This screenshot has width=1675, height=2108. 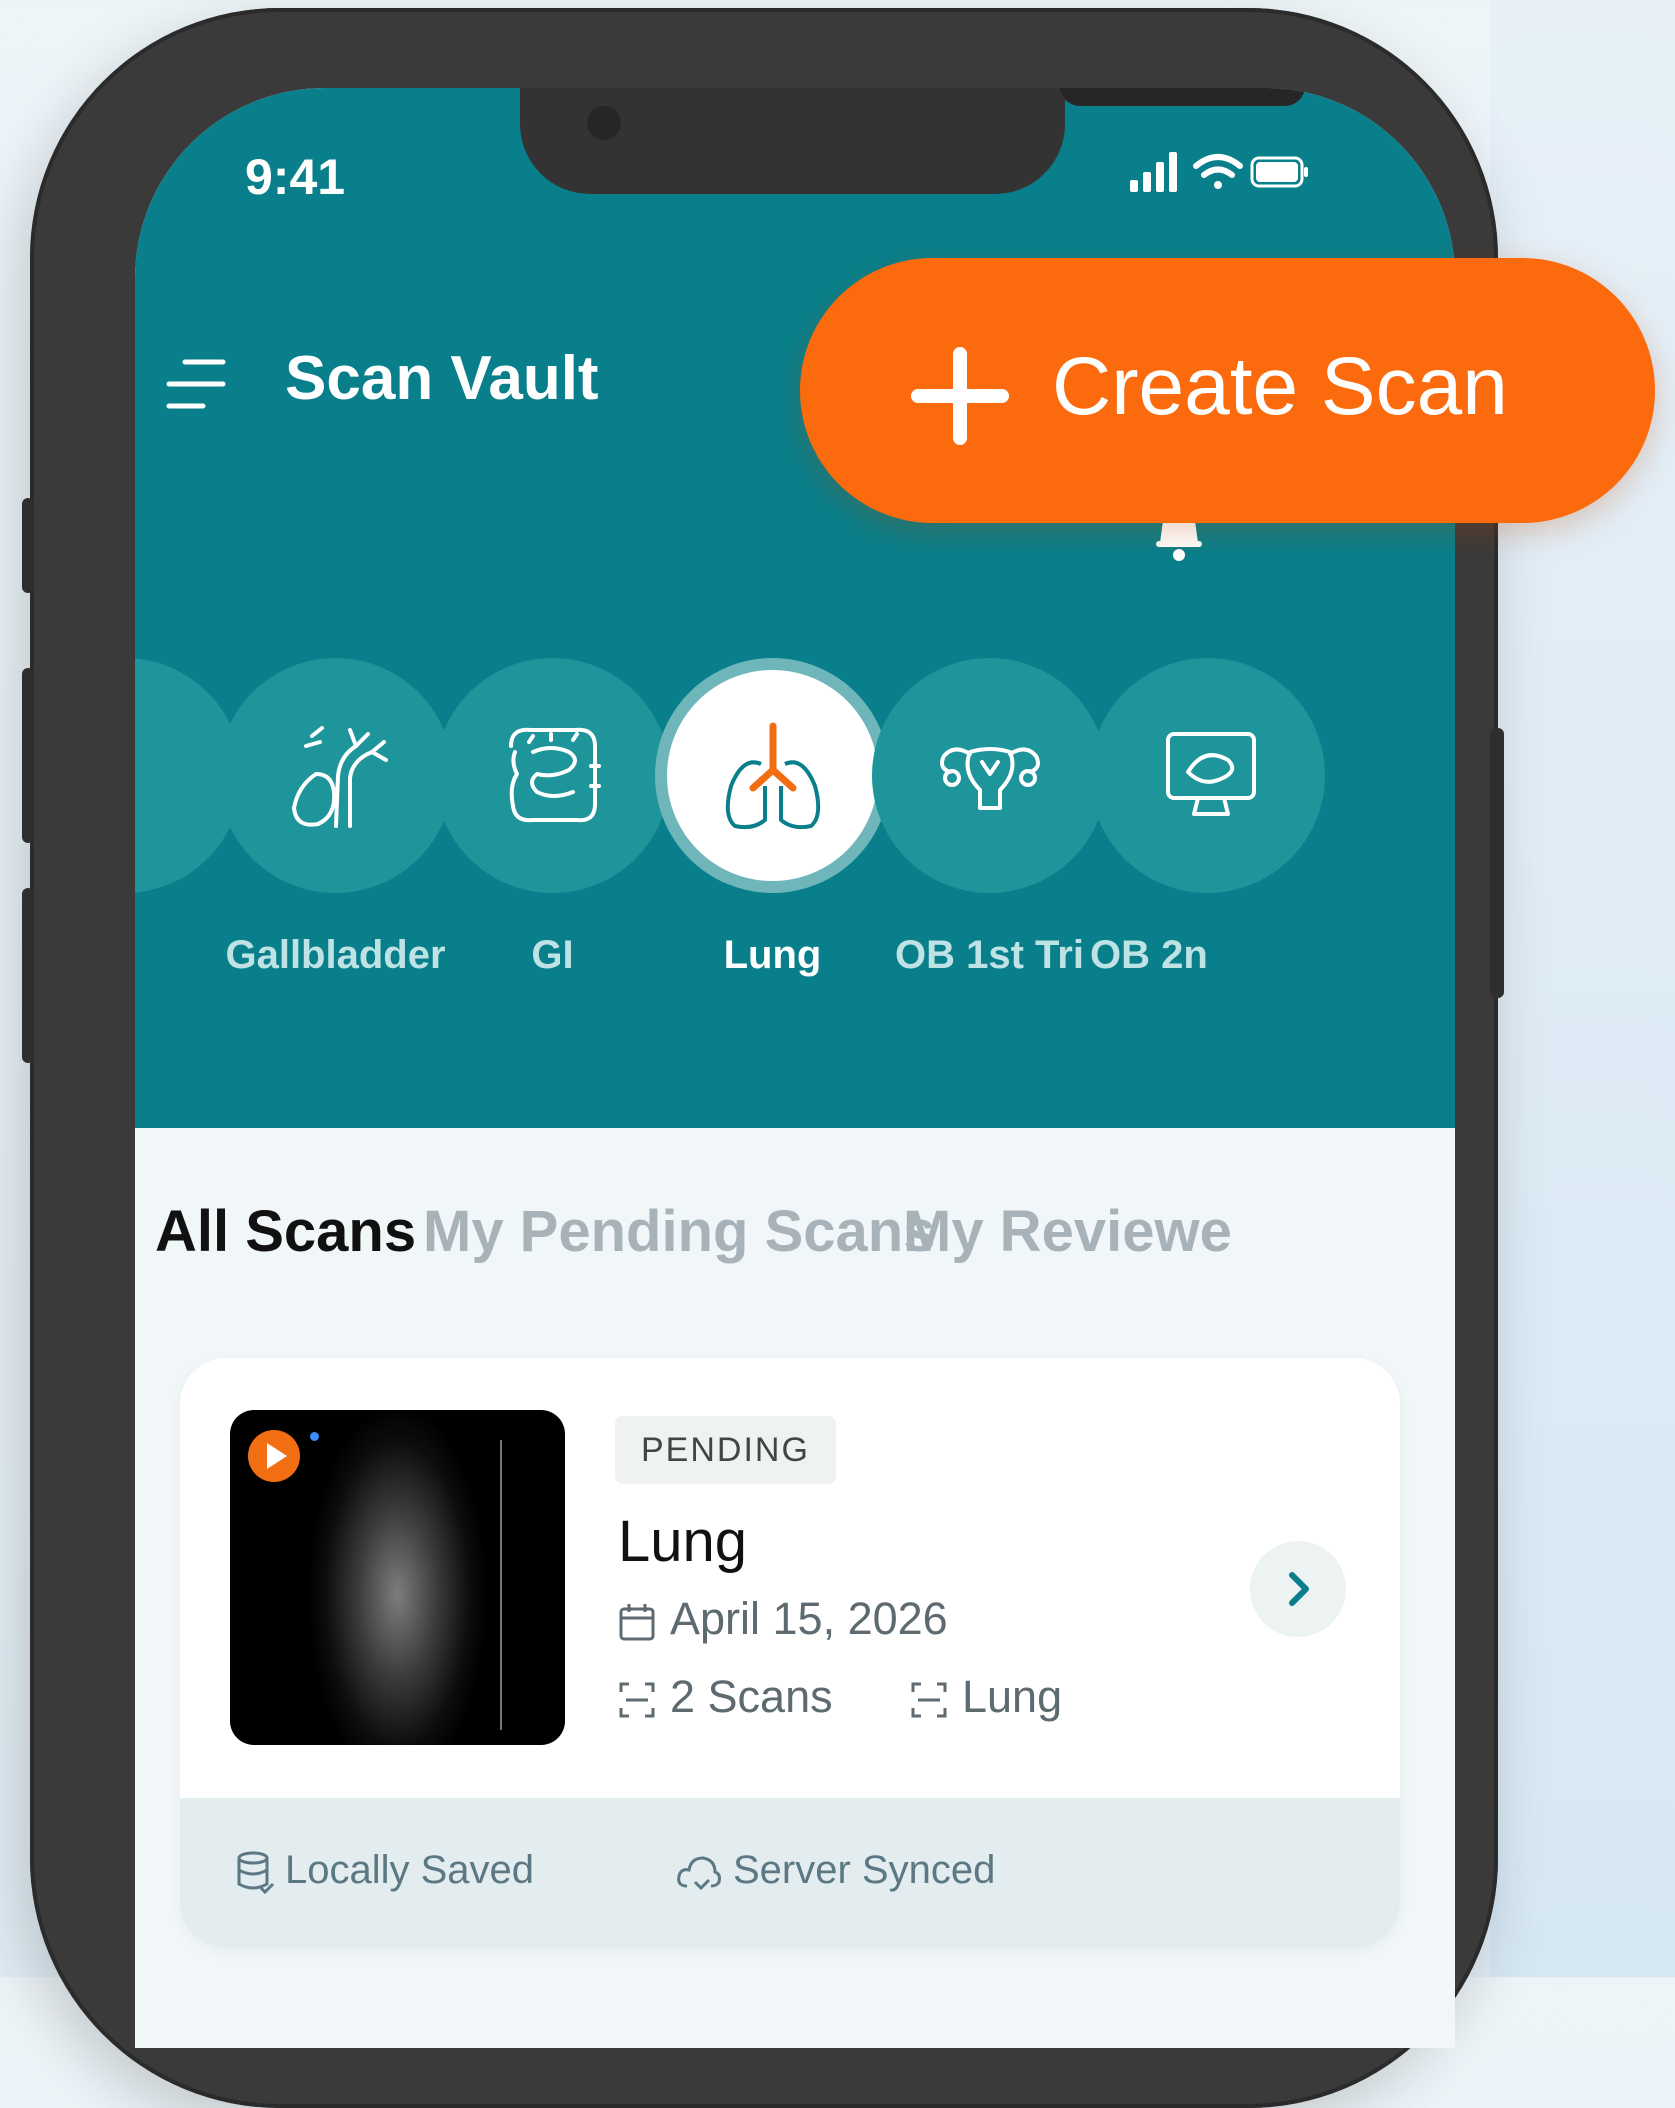 I want to click on scan-date: April 15, 2026, so click(x=783, y=1619).